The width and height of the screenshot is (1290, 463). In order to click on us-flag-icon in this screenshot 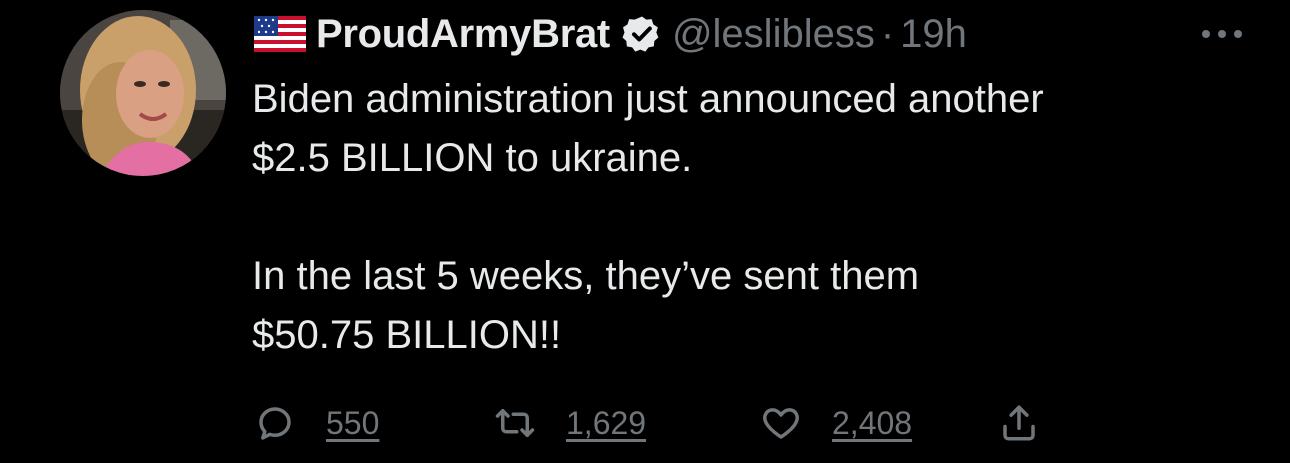, I will do `click(280, 34)`.